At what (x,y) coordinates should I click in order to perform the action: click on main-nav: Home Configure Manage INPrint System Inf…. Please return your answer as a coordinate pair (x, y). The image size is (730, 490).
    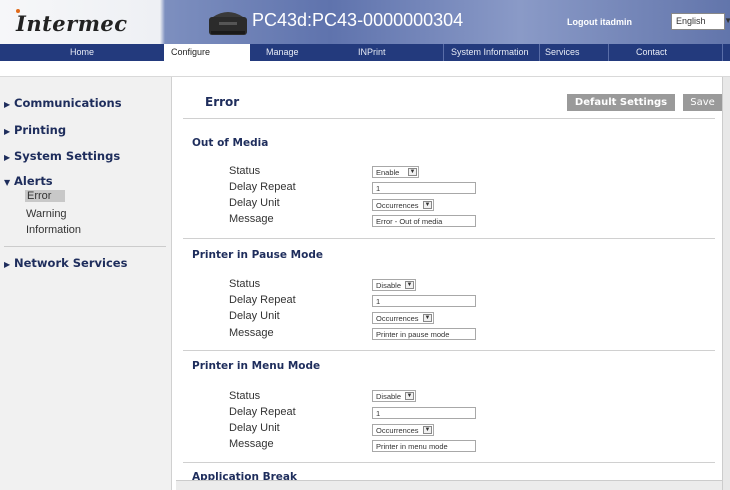
    Looking at the image, I should click on (365, 52).